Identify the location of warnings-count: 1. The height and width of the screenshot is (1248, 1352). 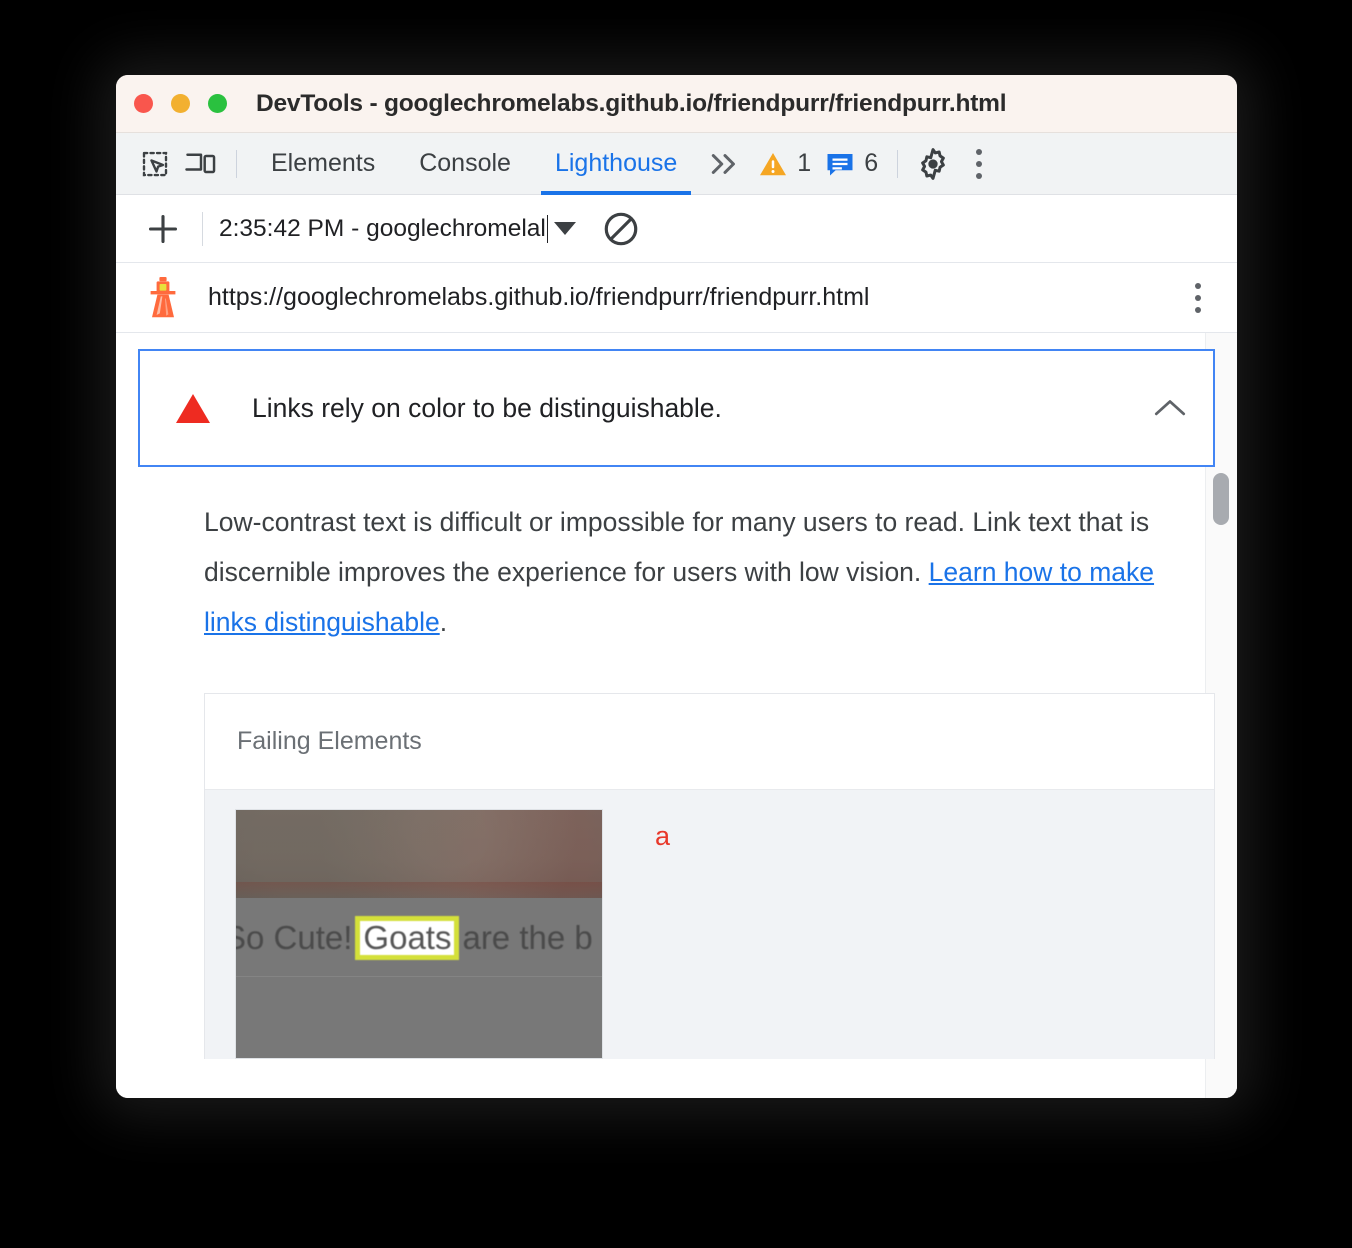
(804, 163).